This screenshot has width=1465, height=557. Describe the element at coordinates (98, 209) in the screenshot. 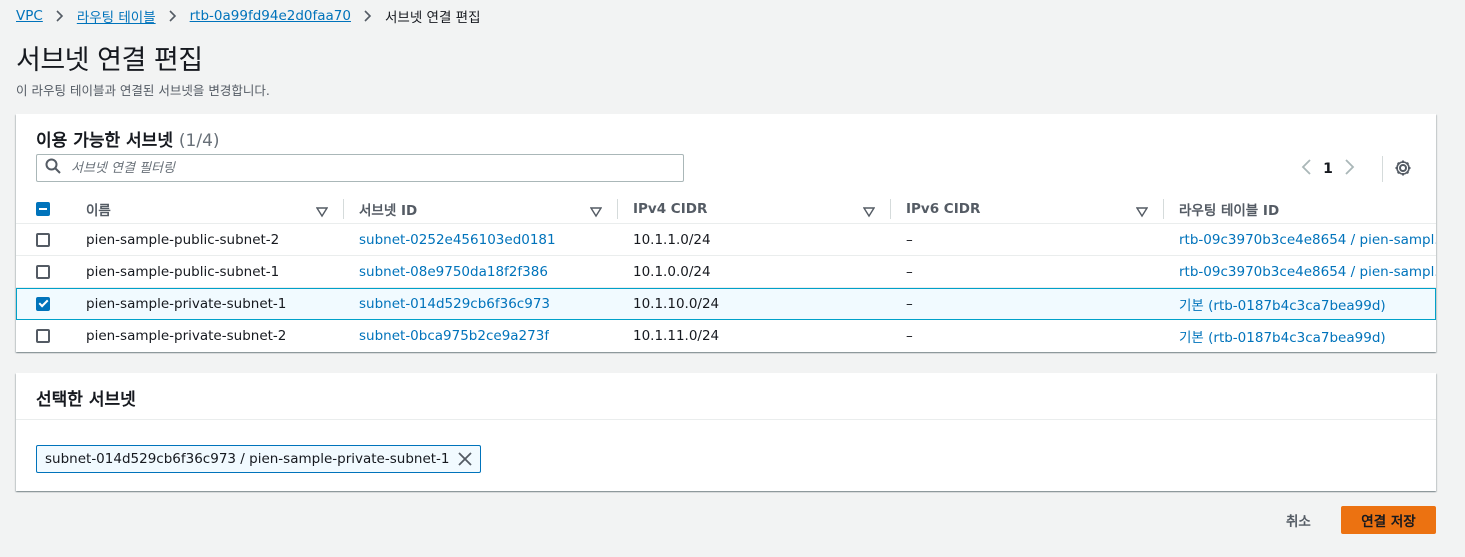

I see `column-header-name: 이름` at that location.